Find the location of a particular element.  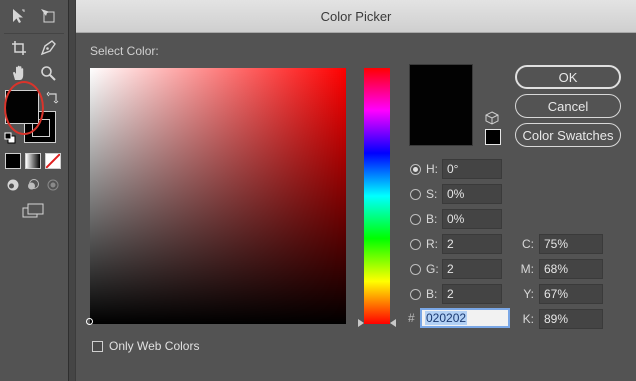

yellow-row: Y: 67% is located at coordinates (559, 294).